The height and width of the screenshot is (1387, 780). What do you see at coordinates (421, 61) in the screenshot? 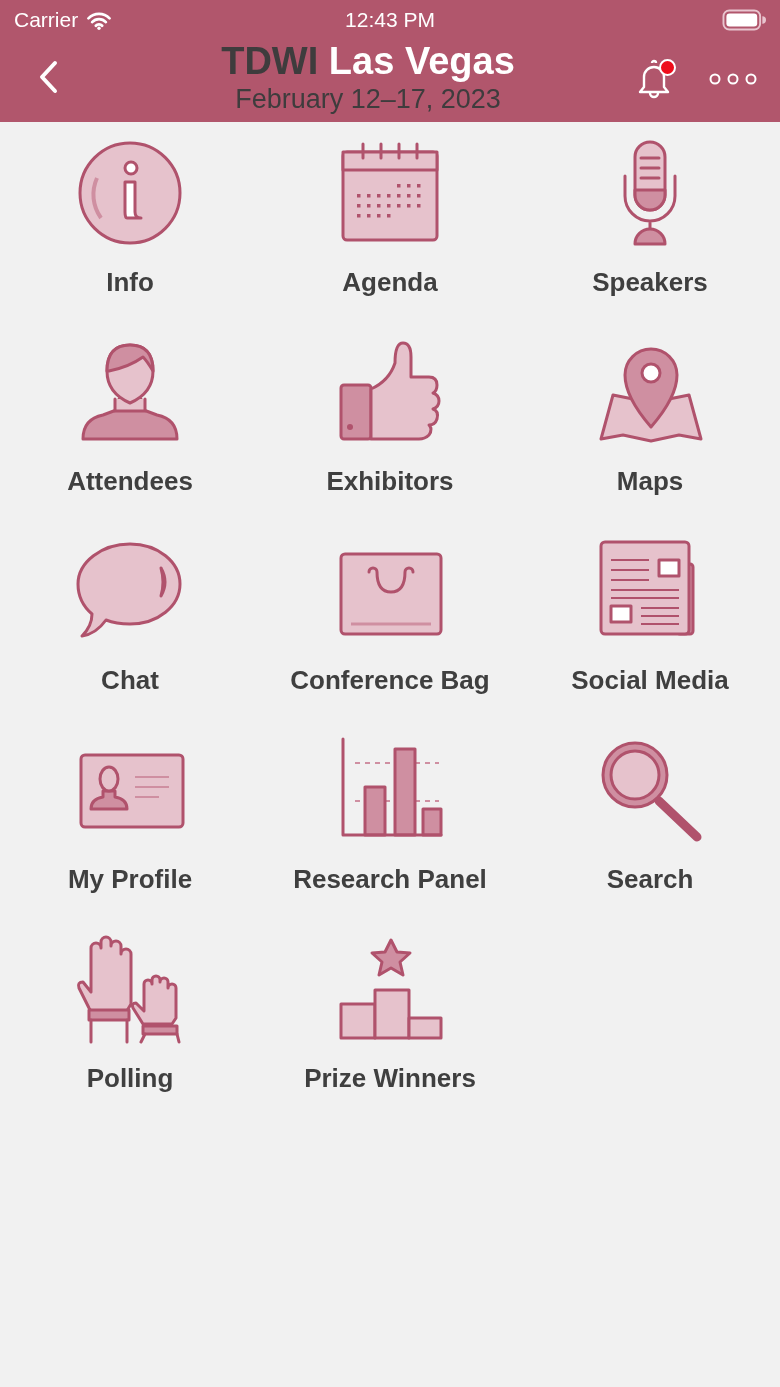
I see `event-title: Las Vegas` at bounding box center [421, 61].